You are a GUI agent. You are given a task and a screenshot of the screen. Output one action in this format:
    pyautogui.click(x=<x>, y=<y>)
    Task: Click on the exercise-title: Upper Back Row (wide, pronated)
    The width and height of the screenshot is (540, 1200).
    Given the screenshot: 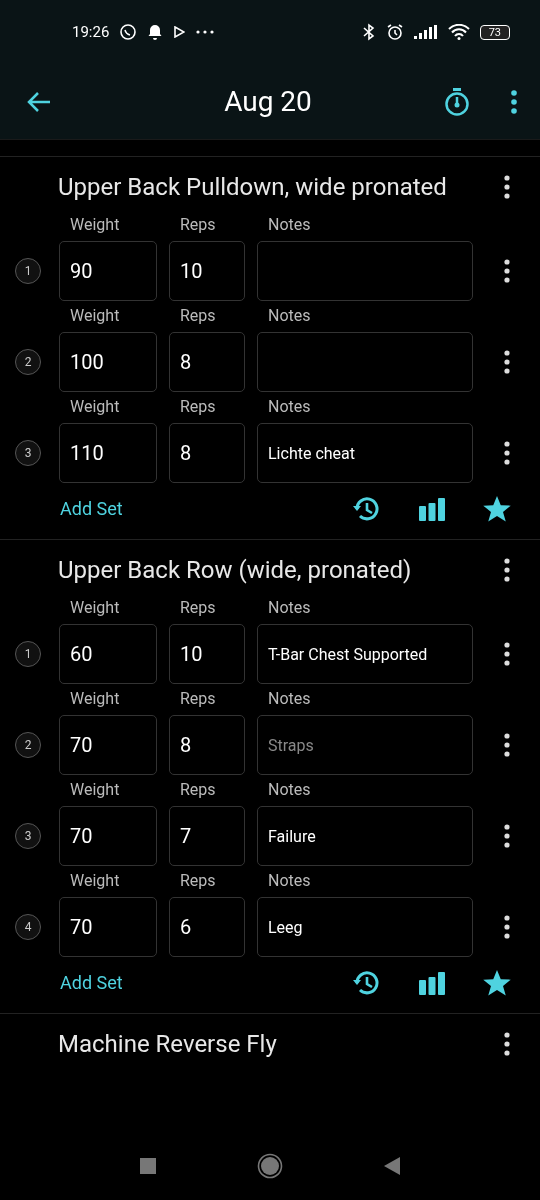 What is the action you would take?
    pyautogui.click(x=235, y=570)
    